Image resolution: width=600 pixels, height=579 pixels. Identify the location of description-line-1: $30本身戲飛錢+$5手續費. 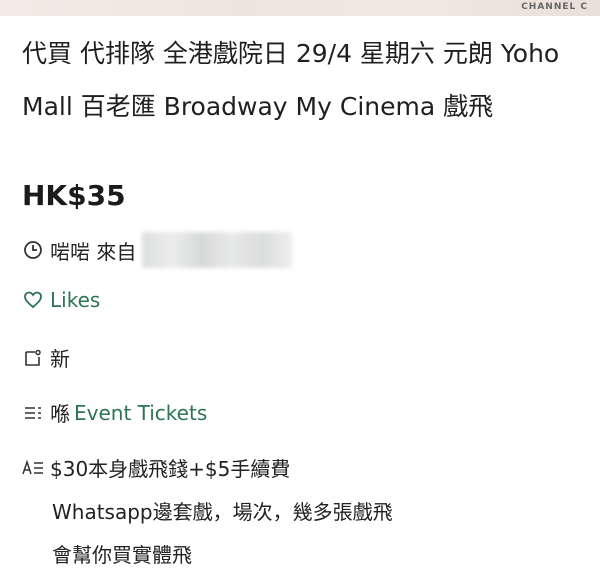
(170, 469).